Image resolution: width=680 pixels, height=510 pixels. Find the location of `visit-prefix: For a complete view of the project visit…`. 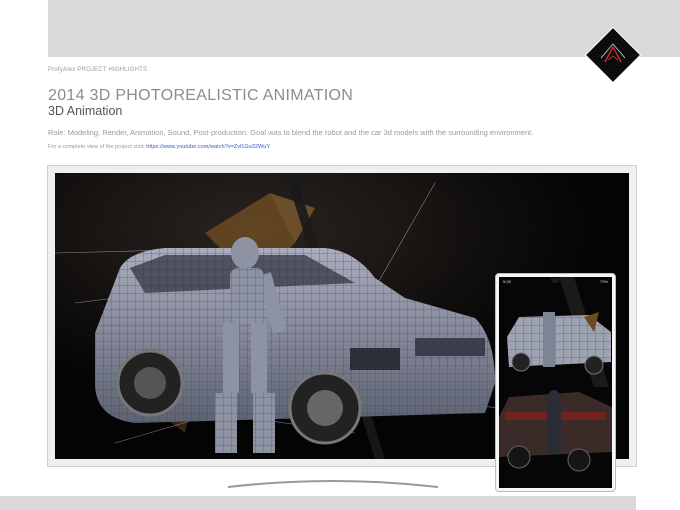

visit-prefix: For a complete view of the project visit… is located at coordinates (97, 147).